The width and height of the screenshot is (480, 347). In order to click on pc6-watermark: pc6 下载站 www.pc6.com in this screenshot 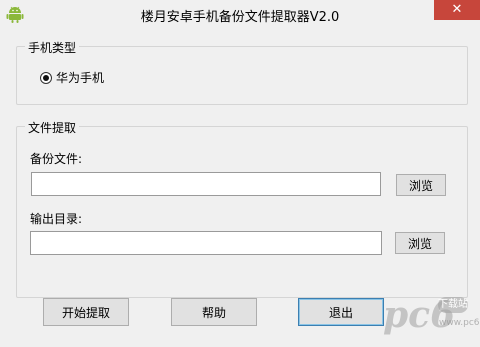, I will do `click(431, 318)`.